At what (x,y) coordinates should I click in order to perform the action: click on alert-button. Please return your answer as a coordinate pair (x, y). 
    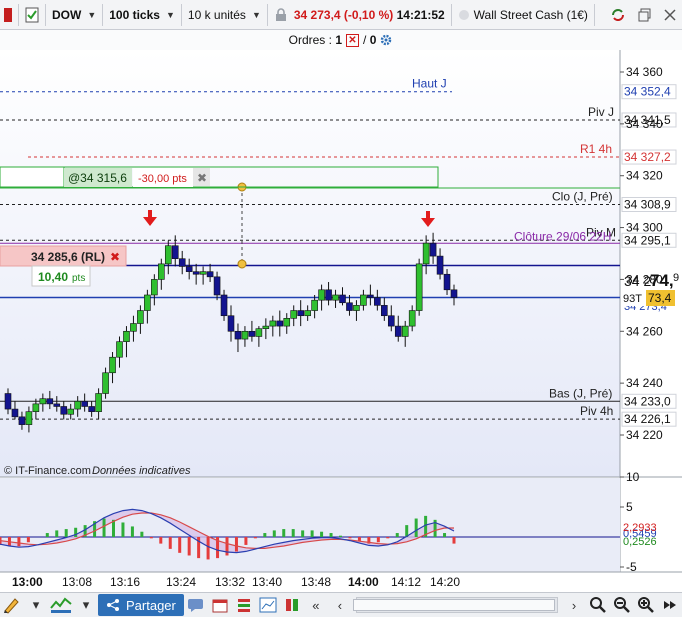
    Looking at the image, I should click on (244, 605).